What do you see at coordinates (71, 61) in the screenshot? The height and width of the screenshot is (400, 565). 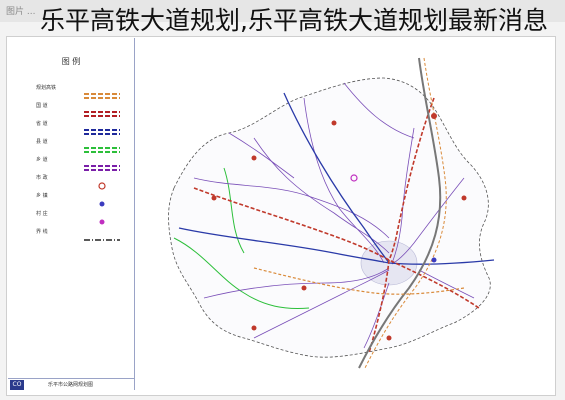 I see `legend-title: 图 例` at bounding box center [71, 61].